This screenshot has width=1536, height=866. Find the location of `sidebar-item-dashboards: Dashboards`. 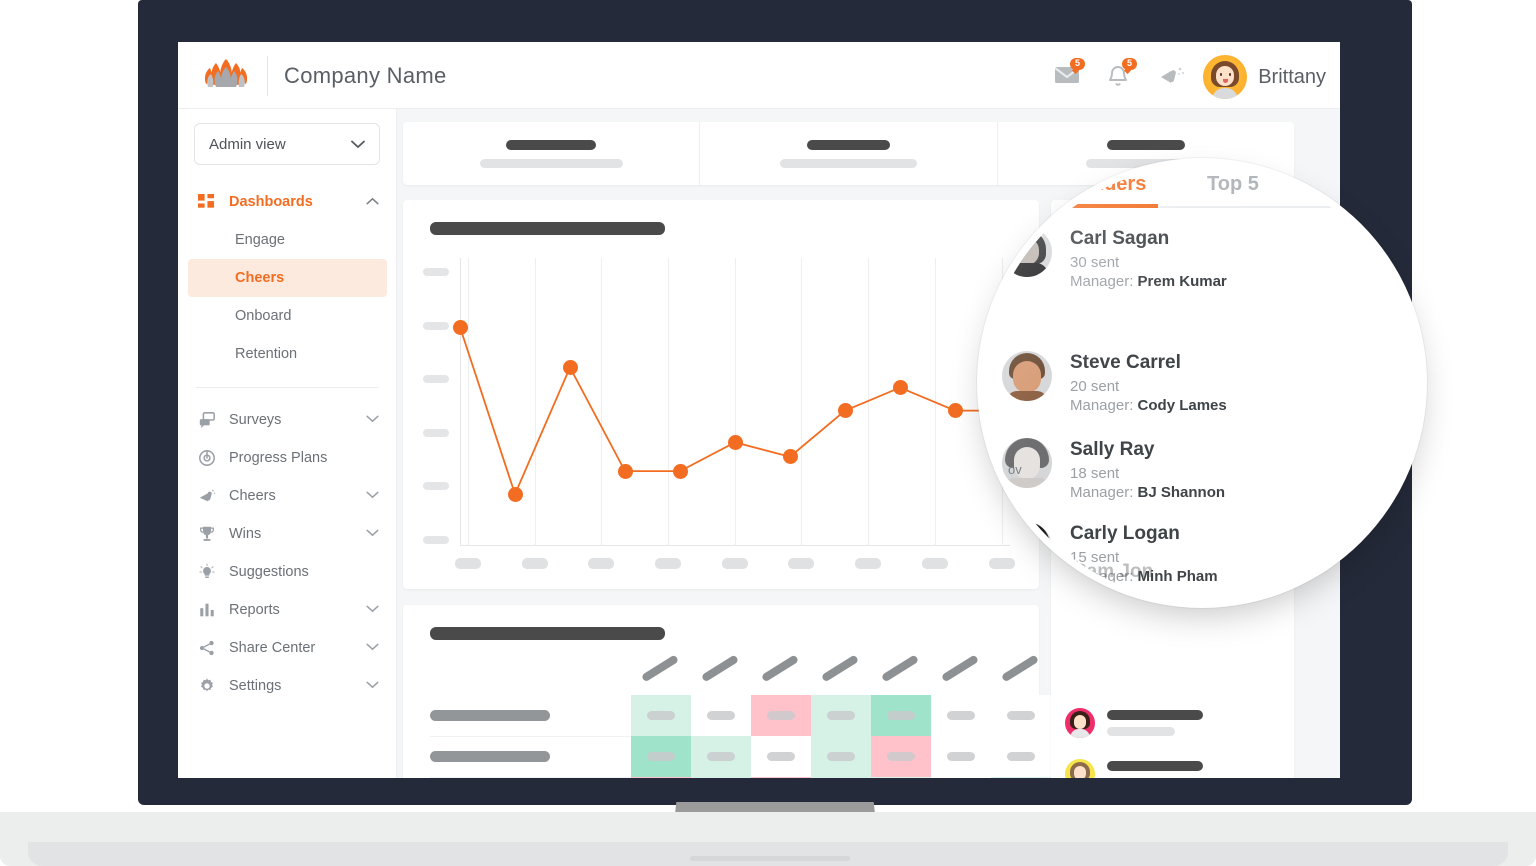

sidebar-item-dashboards: Dashboards is located at coordinates (287, 202).